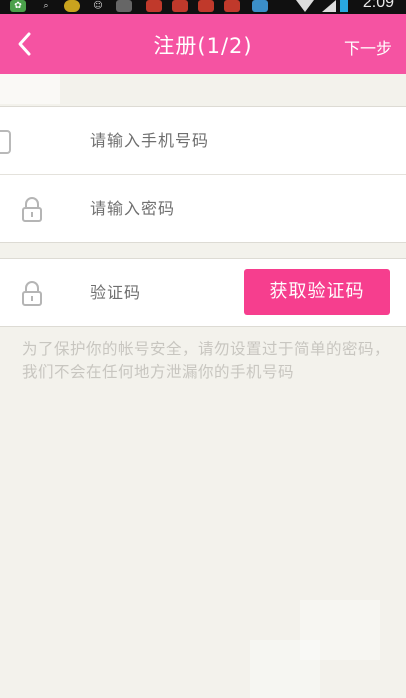 This screenshot has width=406, height=698. Describe the element at coordinates (368, 47) in the screenshot. I see `next-step-button: 下一步` at that location.